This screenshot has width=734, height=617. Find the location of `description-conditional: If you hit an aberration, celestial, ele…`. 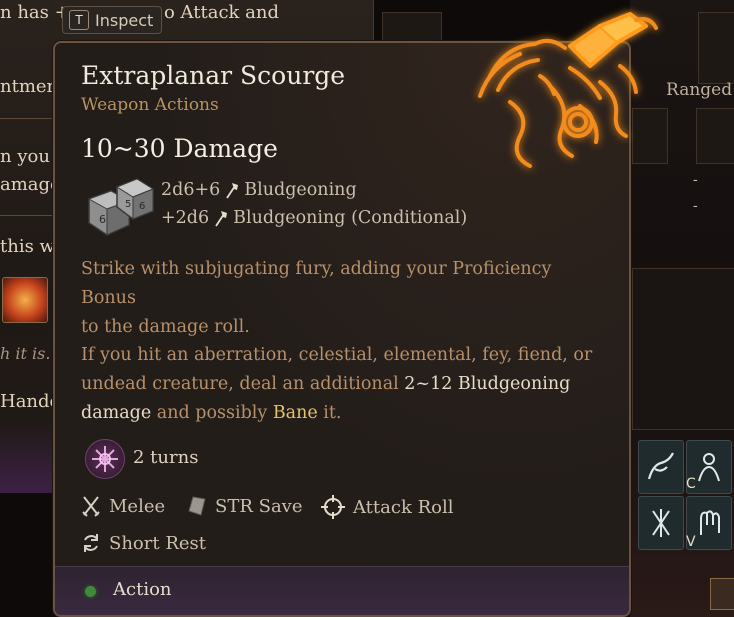

description-conditional: If you hit an aberration, celestial, ele… is located at coordinates (346, 384).